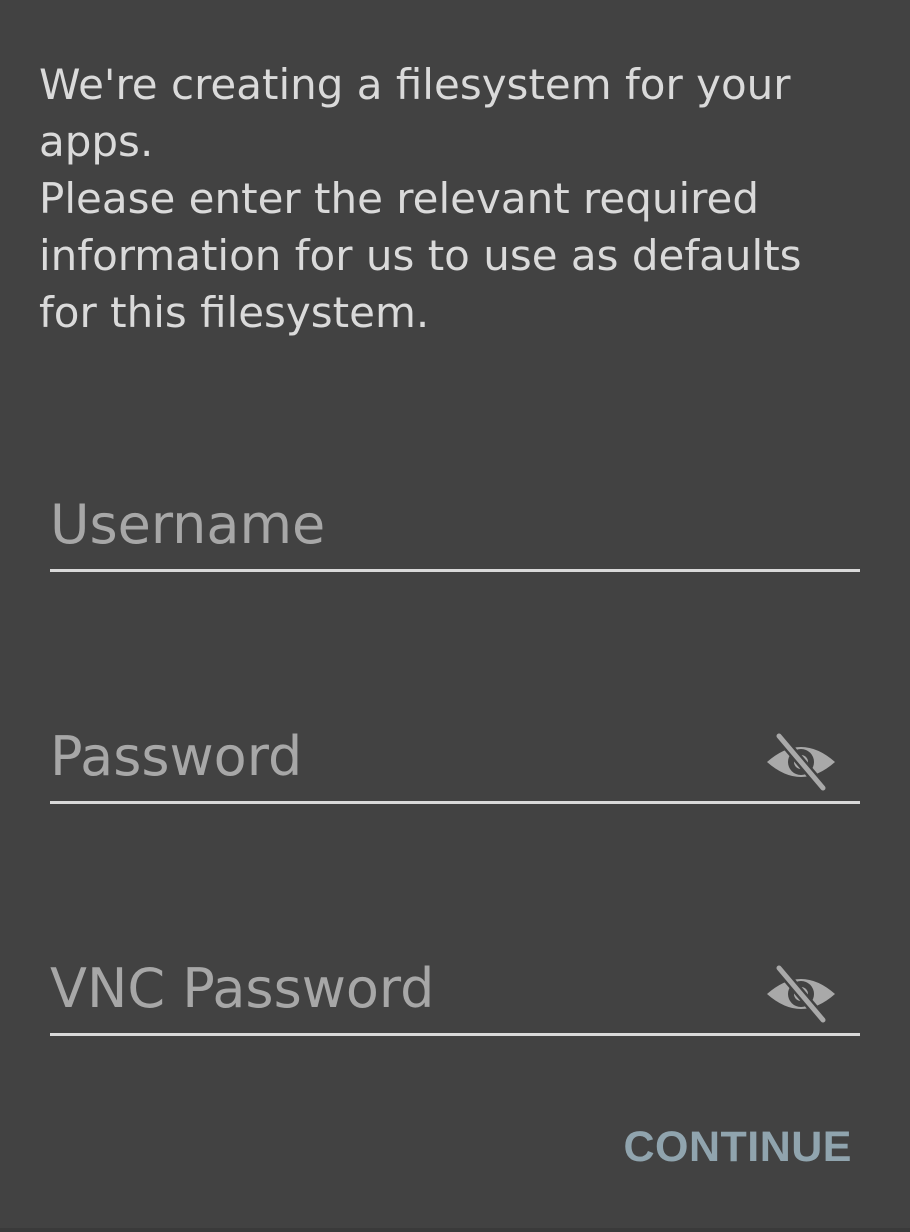 This screenshot has width=910, height=1232. What do you see at coordinates (737, 1147) in the screenshot?
I see `continue-button: CONTINUE` at bounding box center [737, 1147].